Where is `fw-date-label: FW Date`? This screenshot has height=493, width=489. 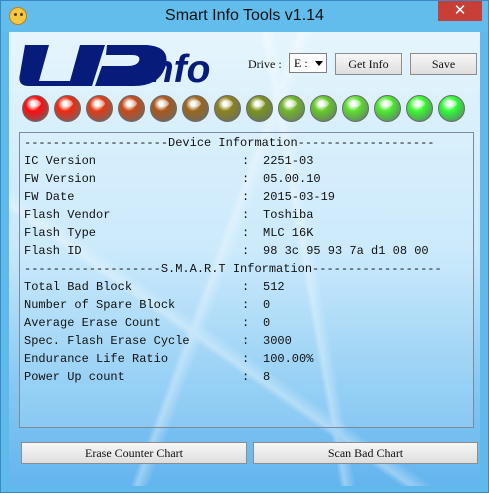
fw-date-label: FW Date is located at coordinates (49, 197).